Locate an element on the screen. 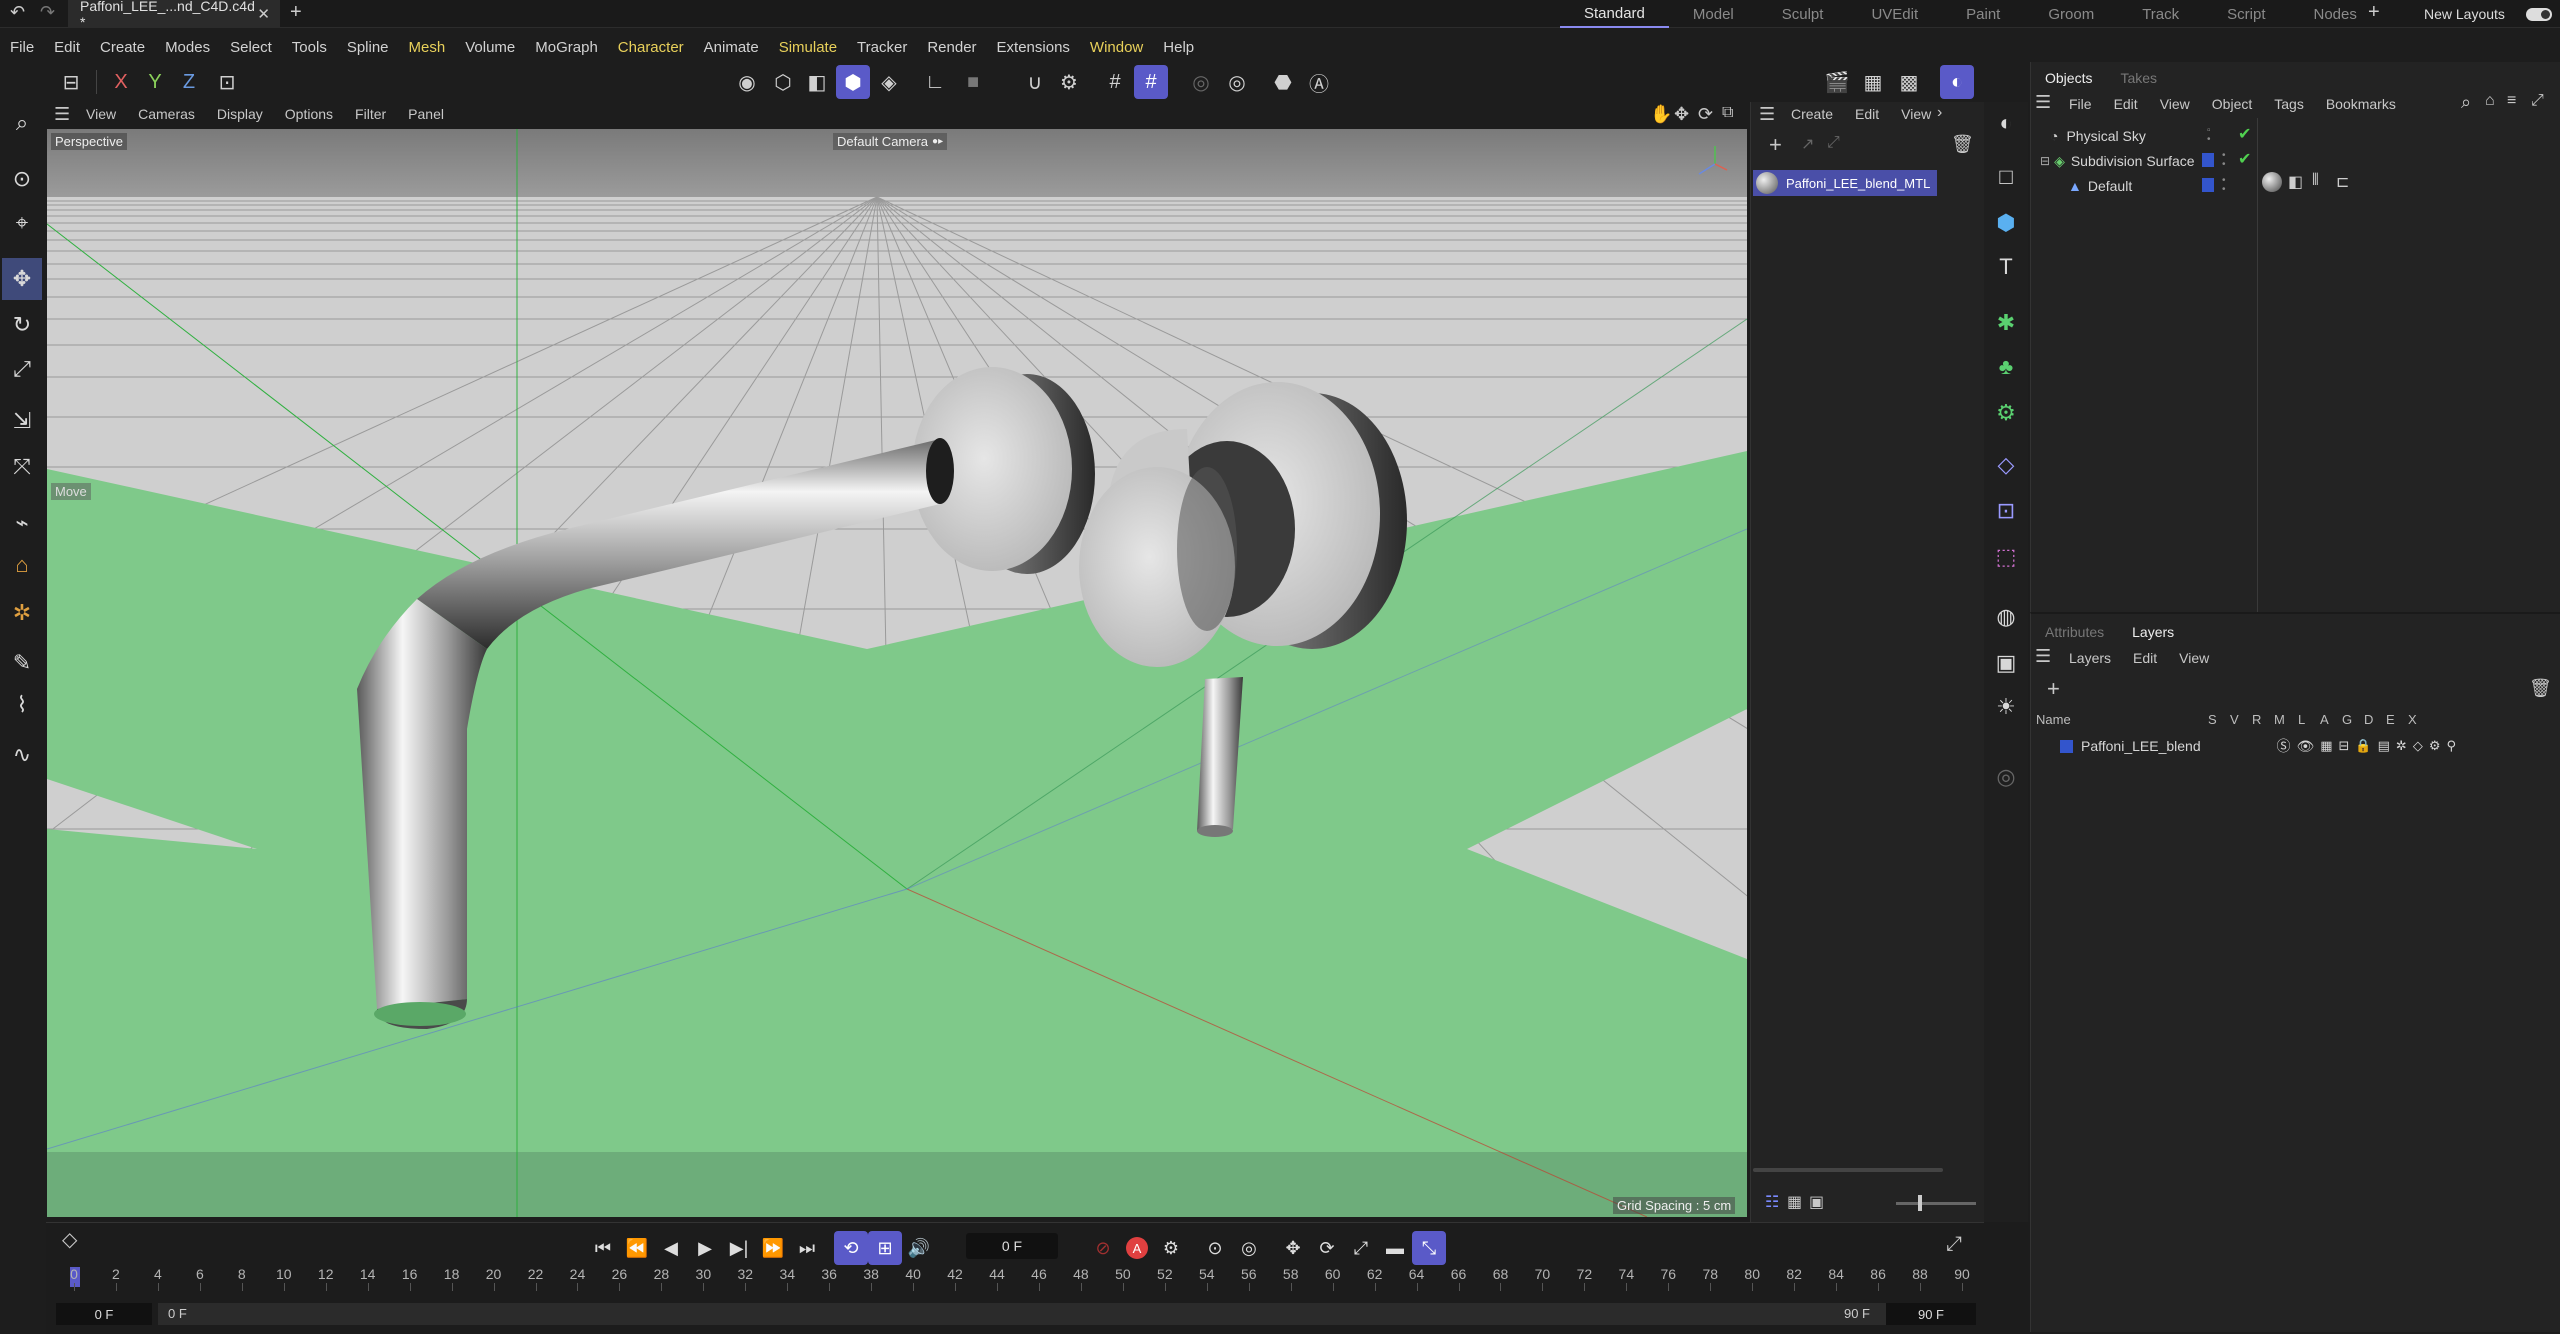 This screenshot has width=2560, height=1334. filter-icon: ≡ is located at coordinates (2511, 101).